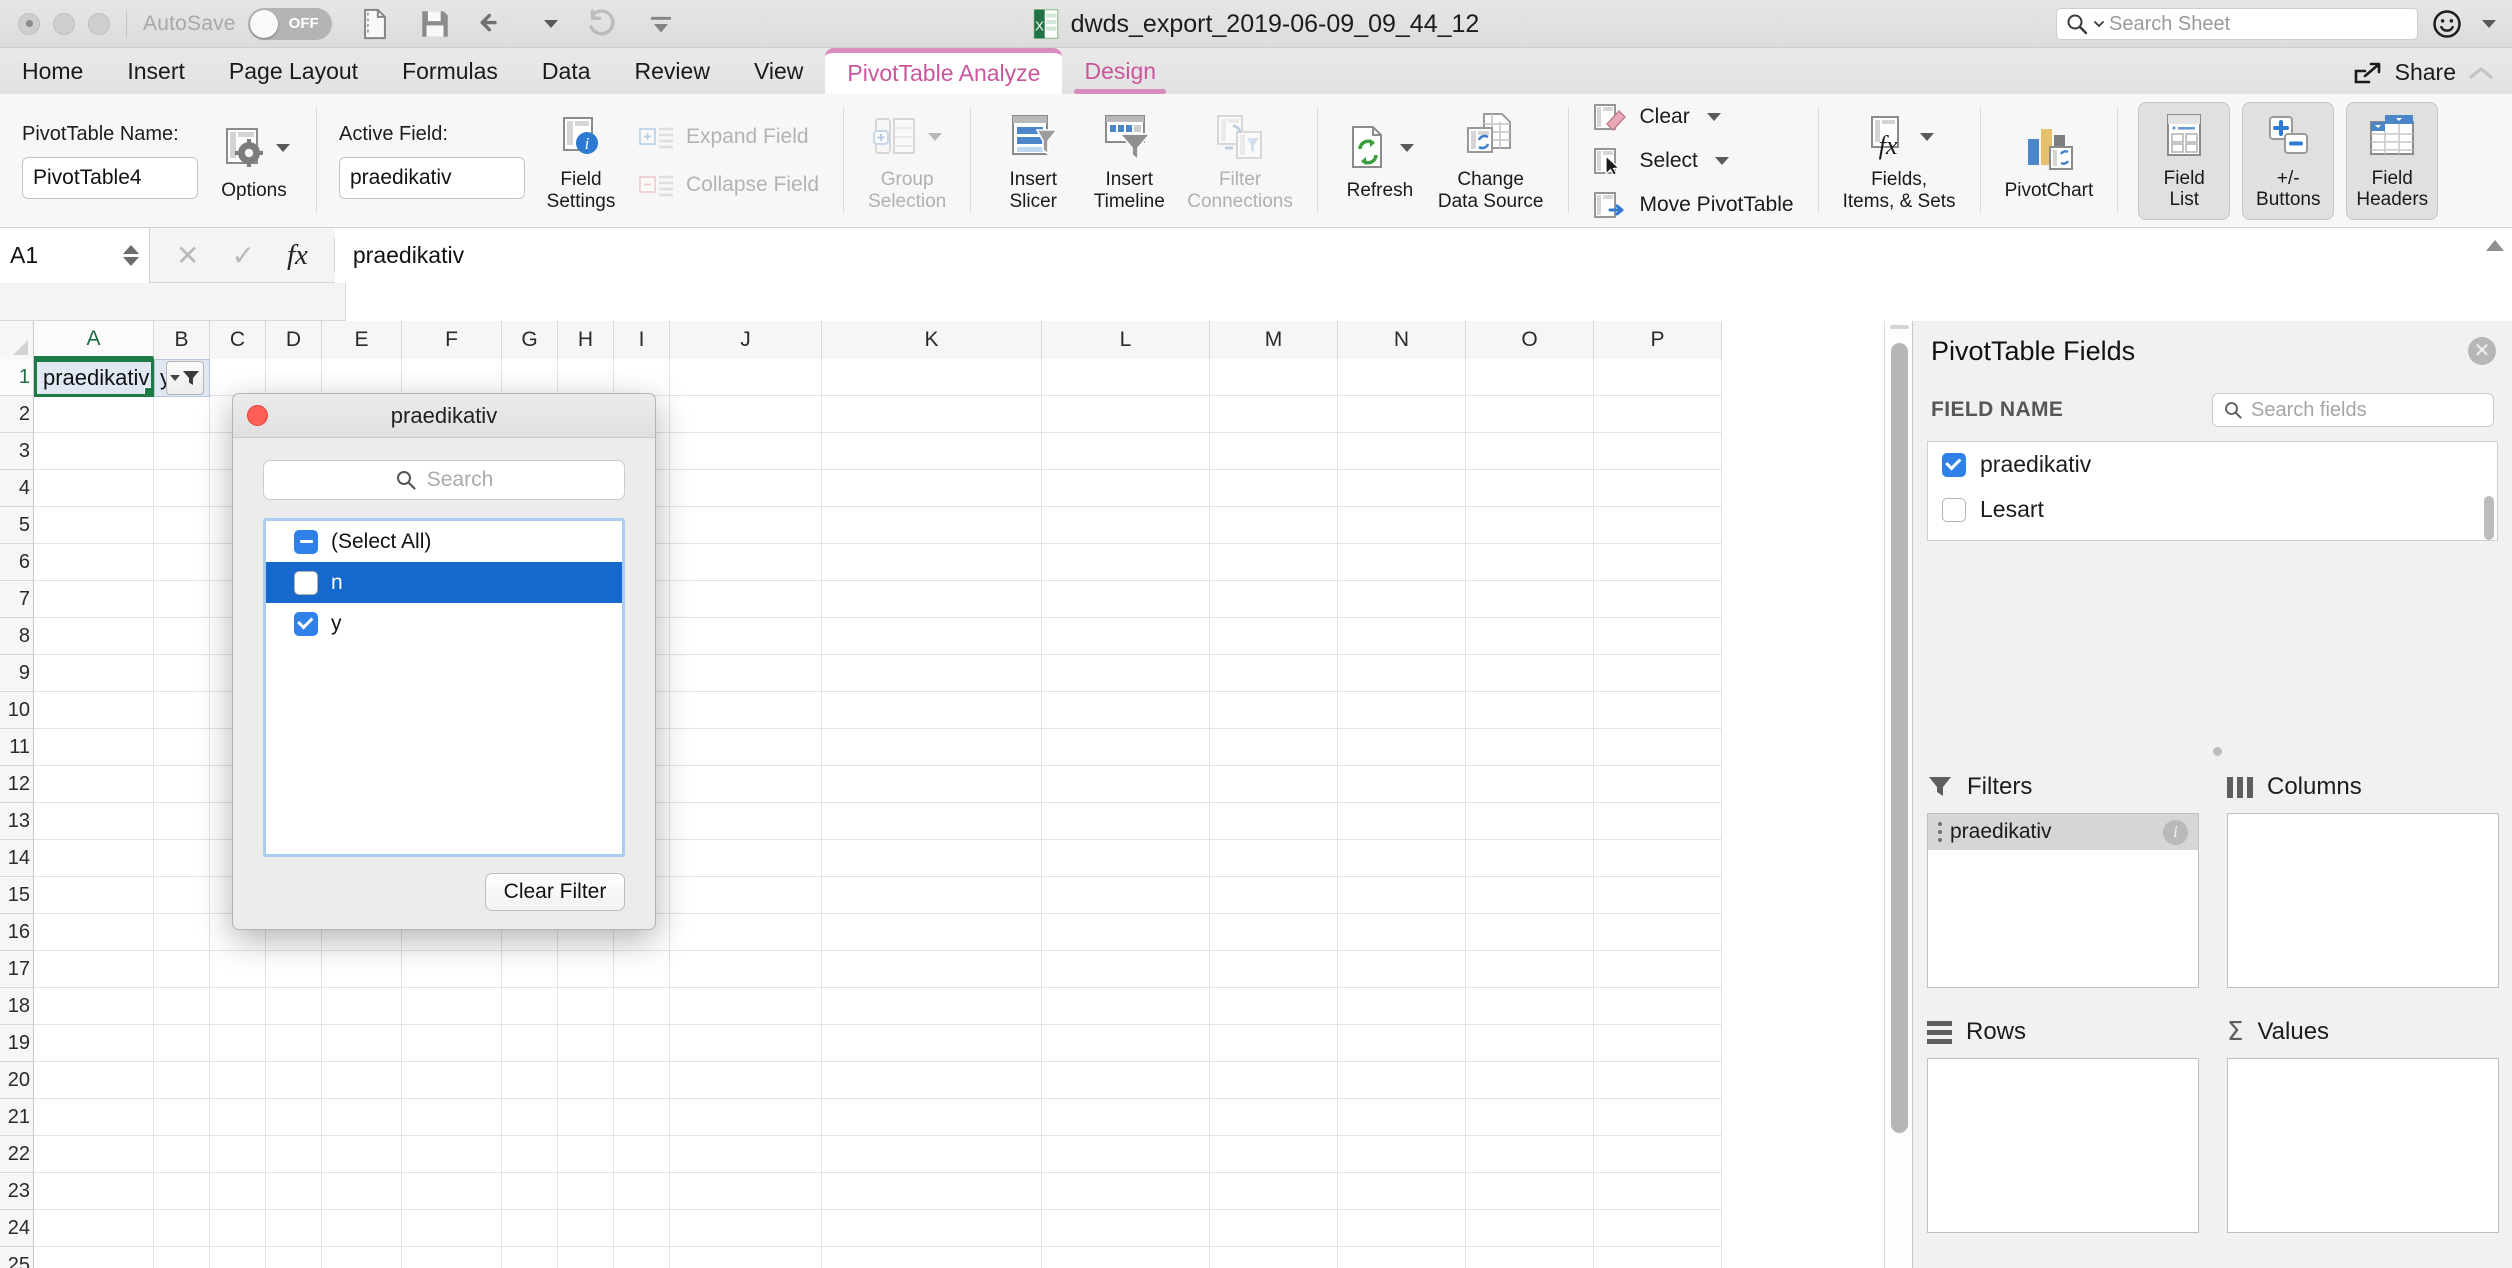  Describe the element at coordinates (294, 1043) in the screenshot. I see `cell-D19` at that location.